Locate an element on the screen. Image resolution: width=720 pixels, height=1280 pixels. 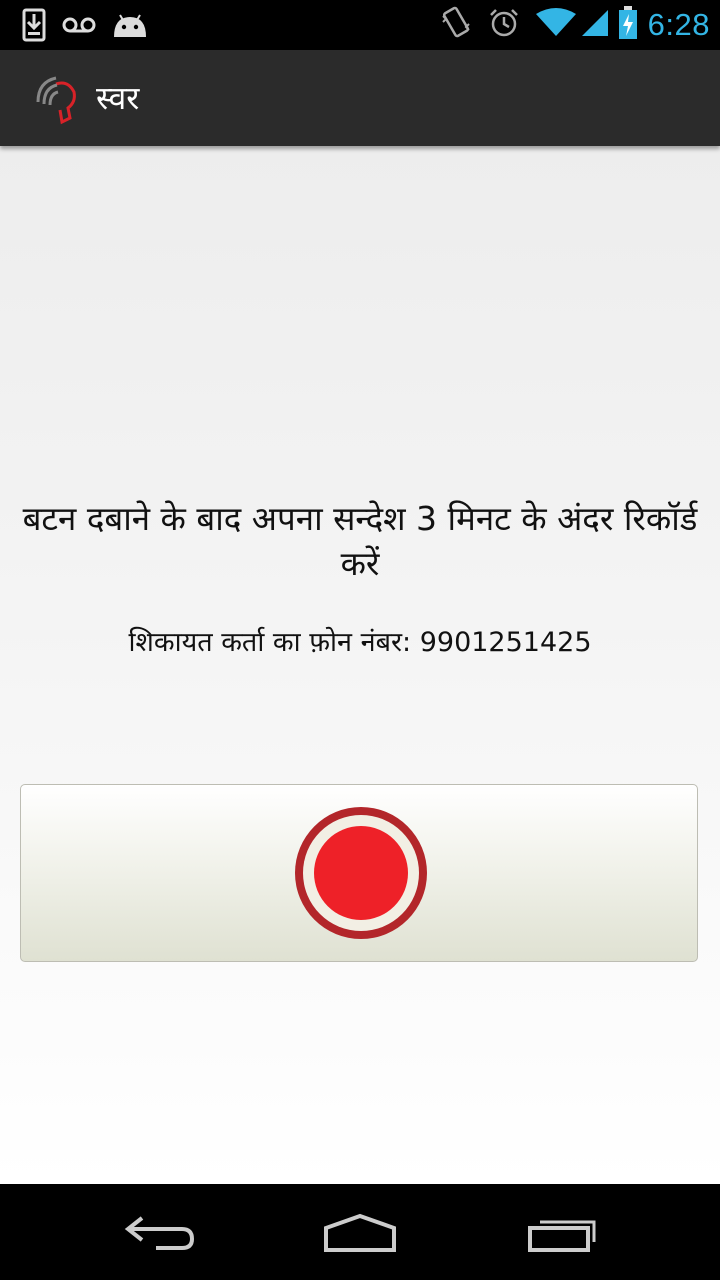
status-time: 6:28 is located at coordinates (678, 24).